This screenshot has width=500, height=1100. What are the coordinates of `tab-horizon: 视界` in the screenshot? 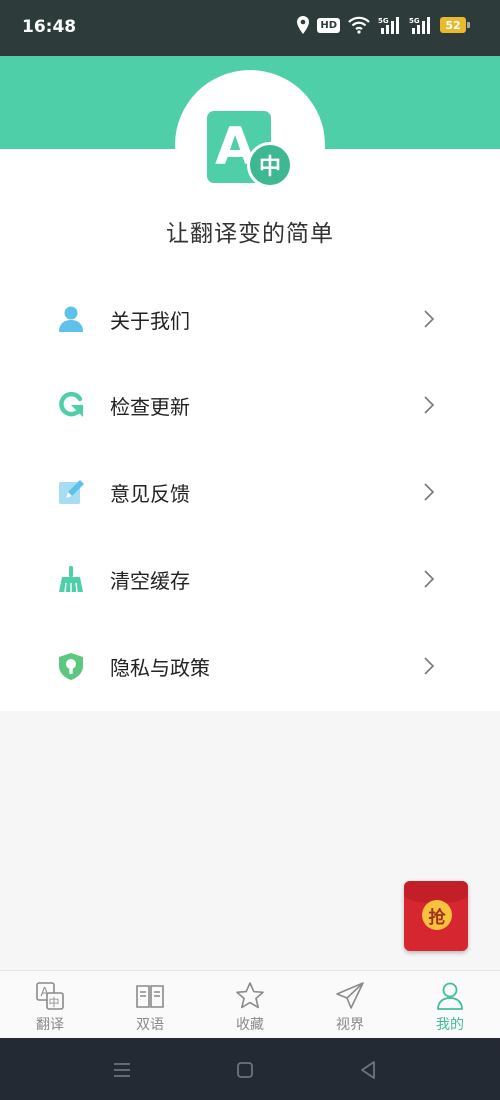 It's located at (350, 1005).